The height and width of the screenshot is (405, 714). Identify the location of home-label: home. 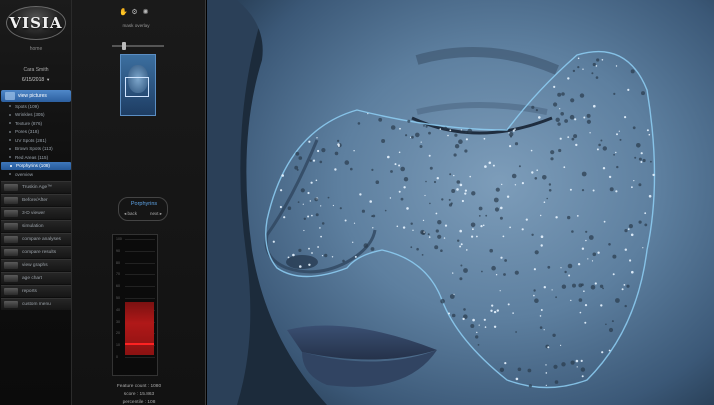
(36, 49).